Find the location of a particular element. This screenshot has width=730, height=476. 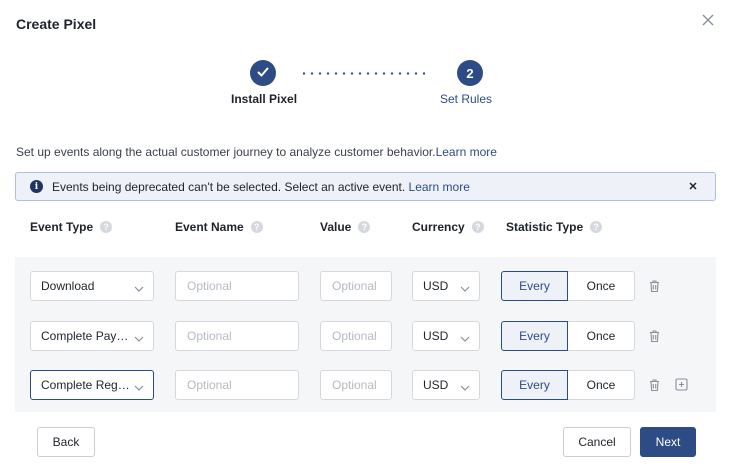

notice-close-icon is located at coordinates (693, 186).